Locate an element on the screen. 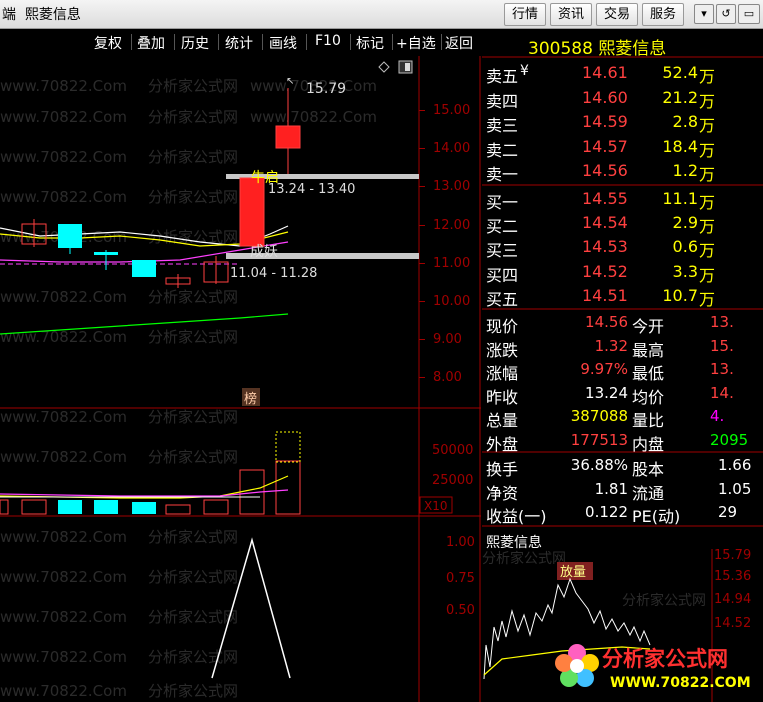 Image resolution: width=763 pixels, height=702 pixels. stat-label: 流通 is located at coordinates (648, 493).